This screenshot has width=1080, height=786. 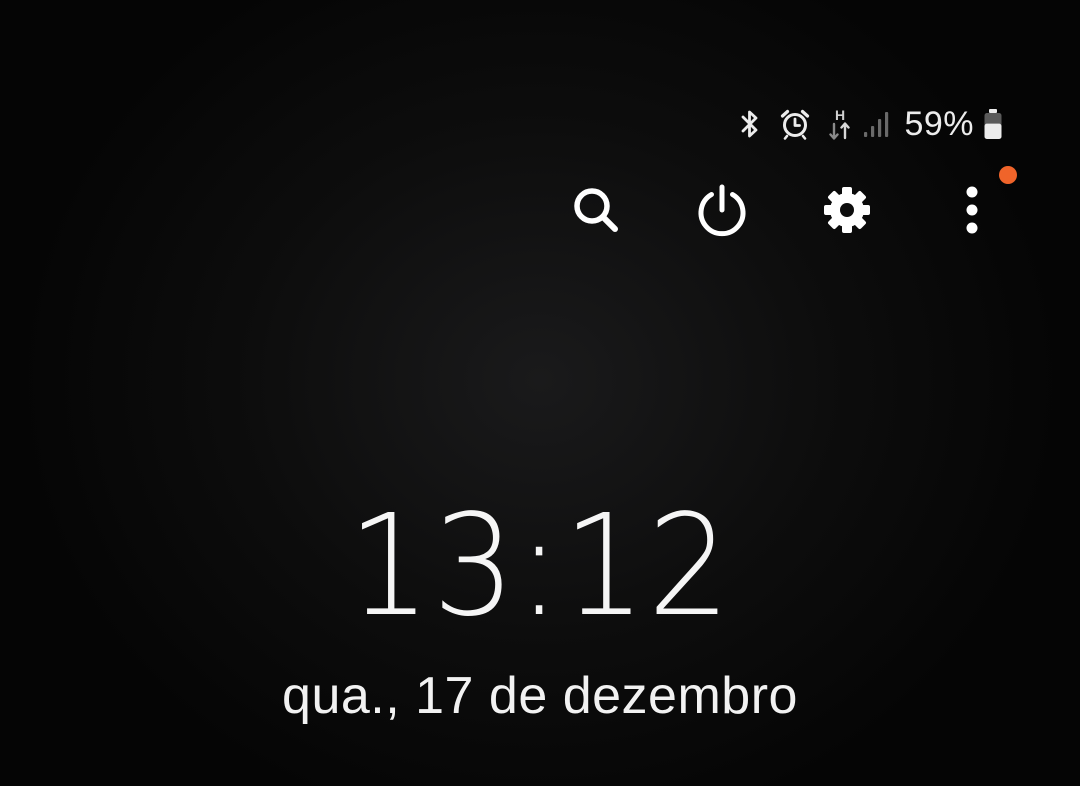 I want to click on status-bar: H 59%, so click(x=870, y=124).